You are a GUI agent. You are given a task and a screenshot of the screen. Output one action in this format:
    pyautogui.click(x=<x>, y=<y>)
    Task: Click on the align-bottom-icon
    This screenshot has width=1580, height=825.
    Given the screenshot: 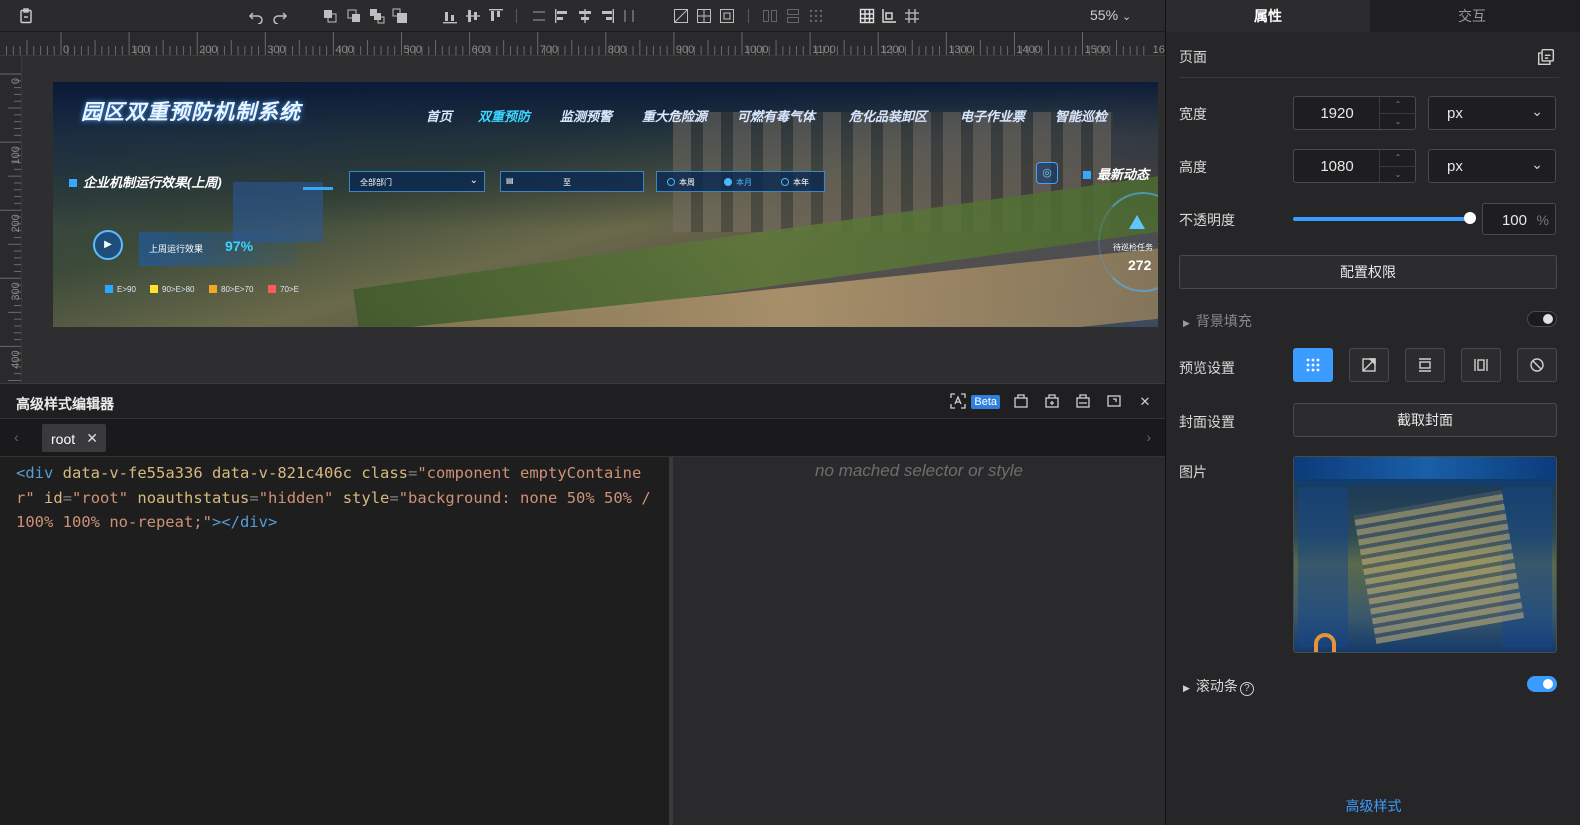 What is the action you would take?
    pyautogui.click(x=450, y=16)
    